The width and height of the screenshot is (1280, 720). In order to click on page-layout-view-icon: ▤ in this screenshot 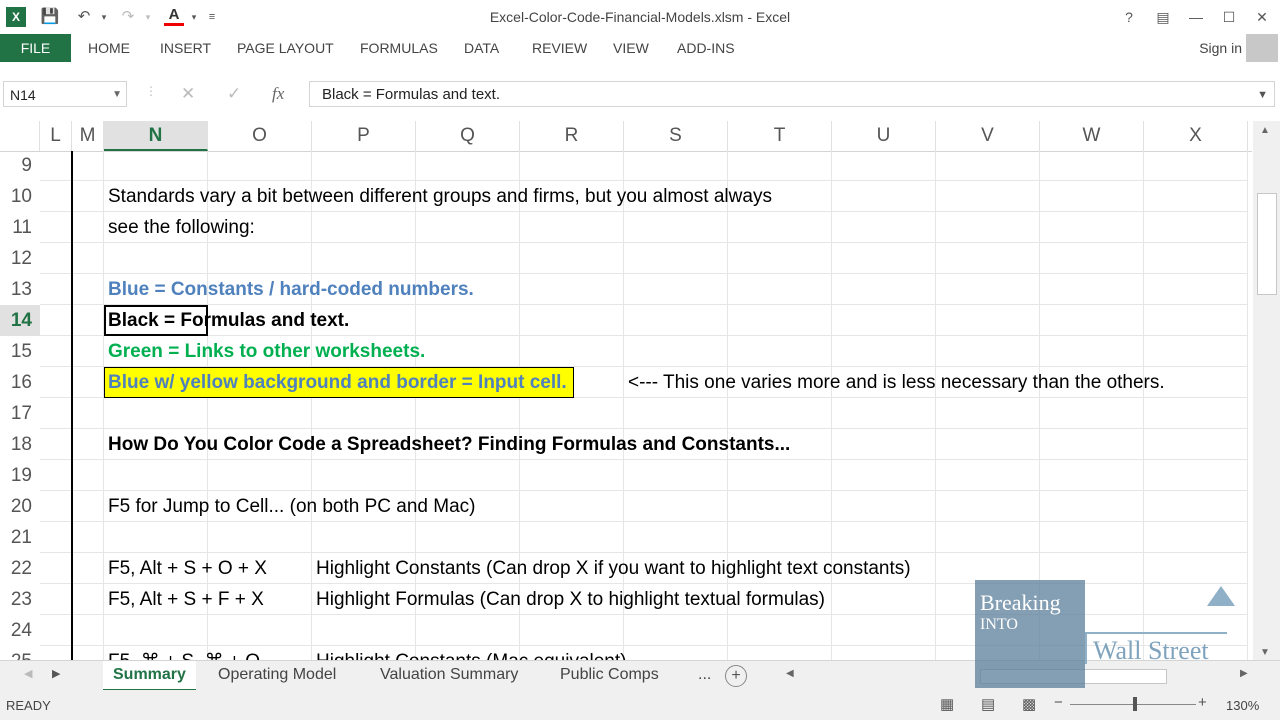, I will do `click(988, 704)`.